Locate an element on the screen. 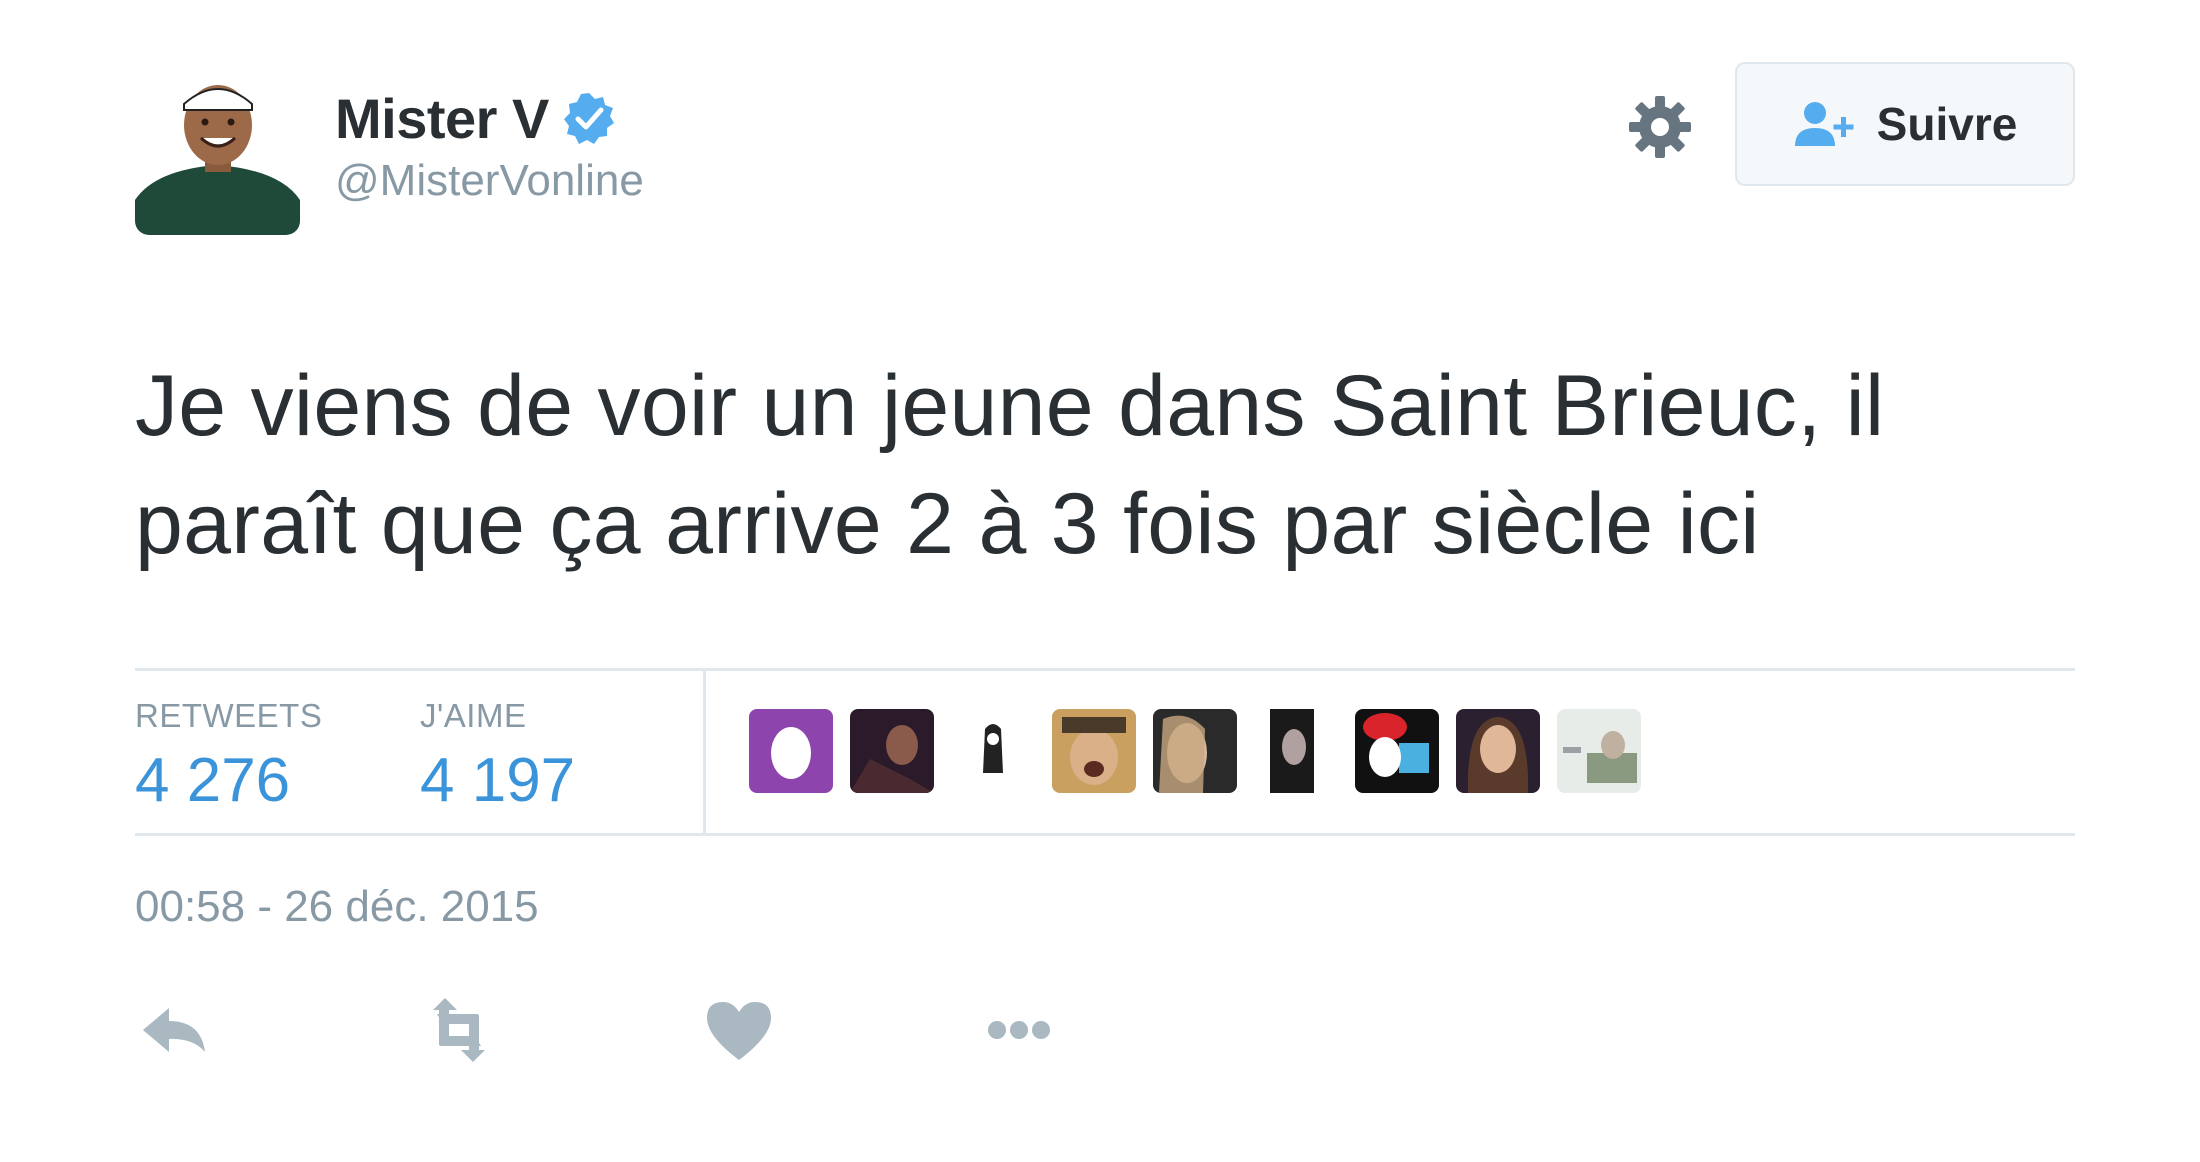 This screenshot has height=1162, width=2200. avatar is located at coordinates (217, 152).